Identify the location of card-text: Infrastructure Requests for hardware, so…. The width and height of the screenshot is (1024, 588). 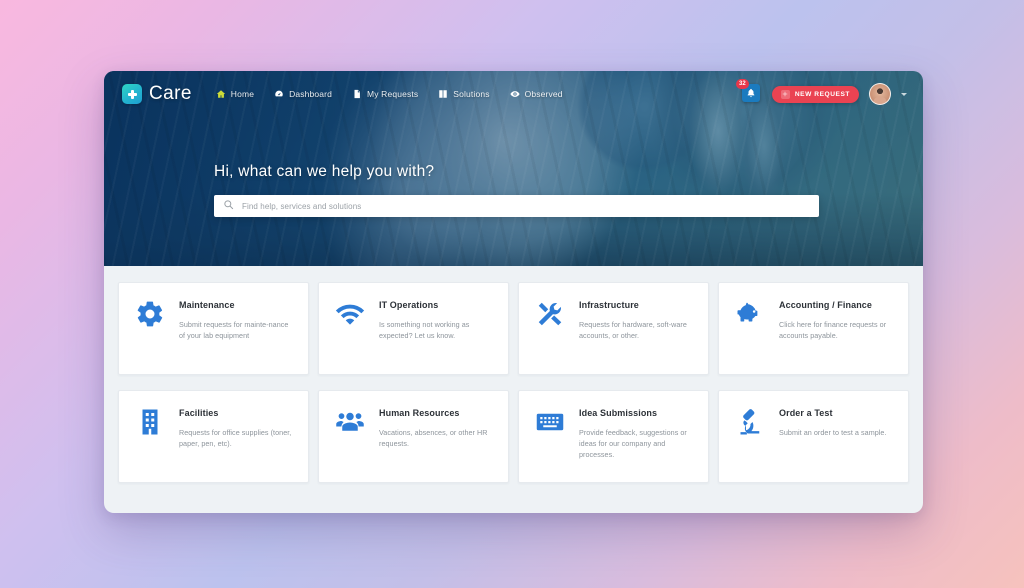
(636, 336).